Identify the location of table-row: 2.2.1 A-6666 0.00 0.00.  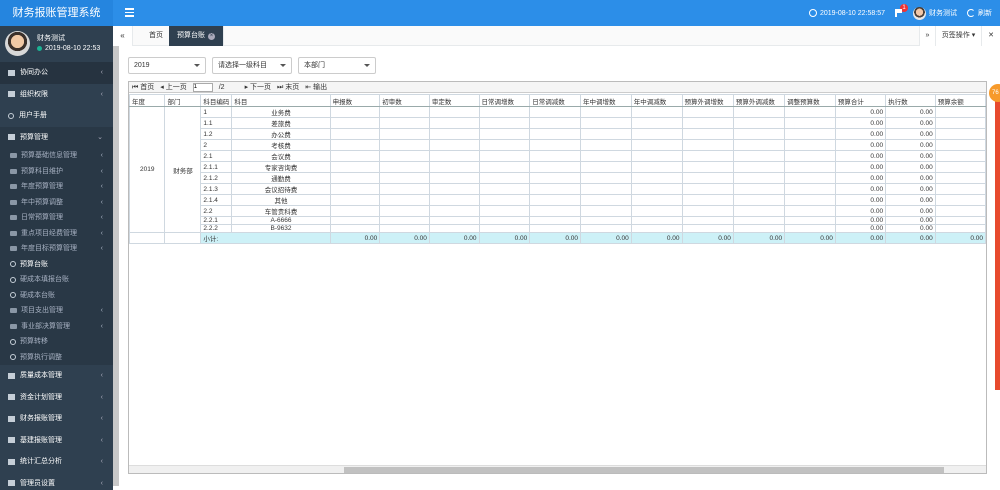
(558, 220).